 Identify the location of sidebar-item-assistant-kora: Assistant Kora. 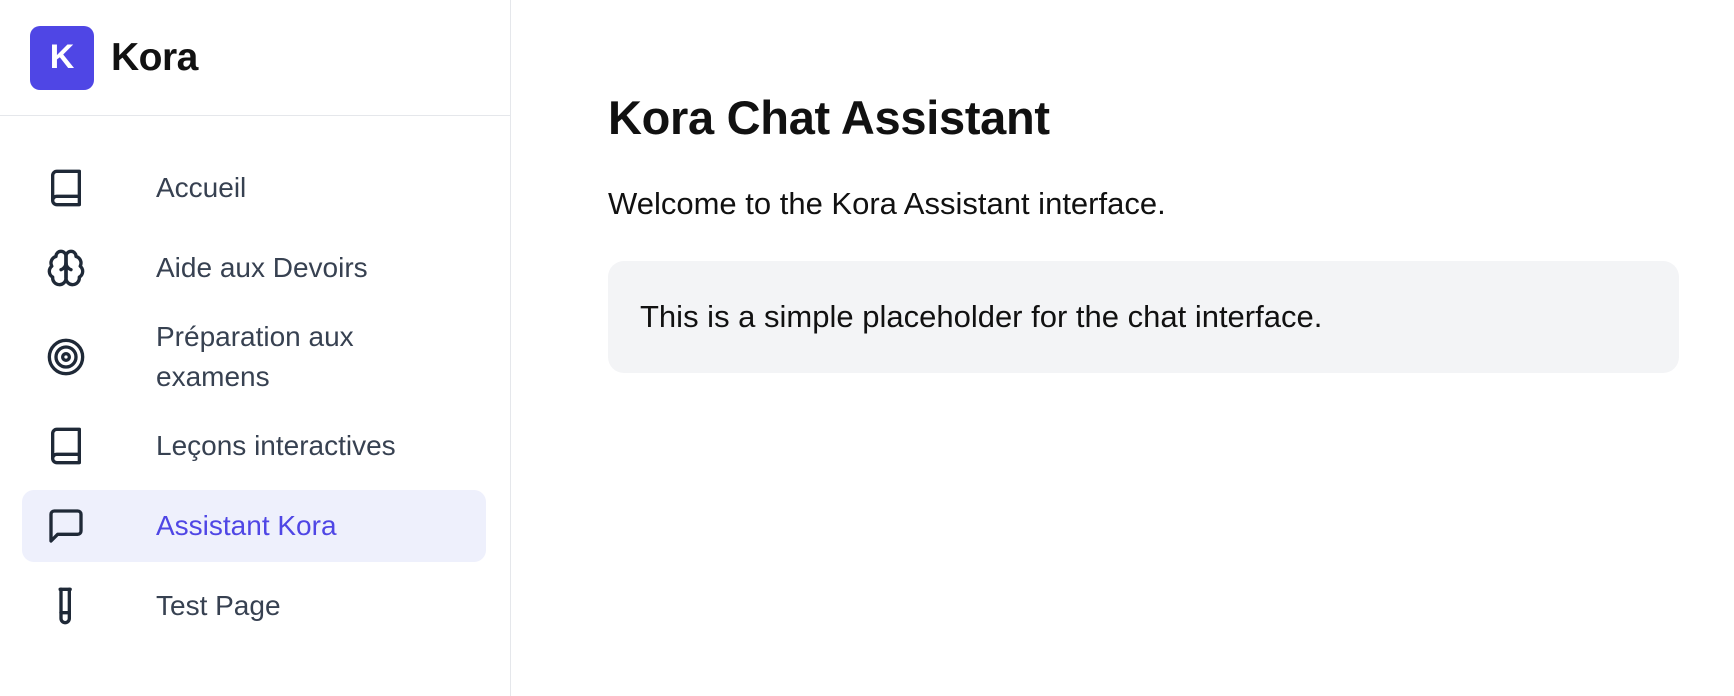
(254, 526).